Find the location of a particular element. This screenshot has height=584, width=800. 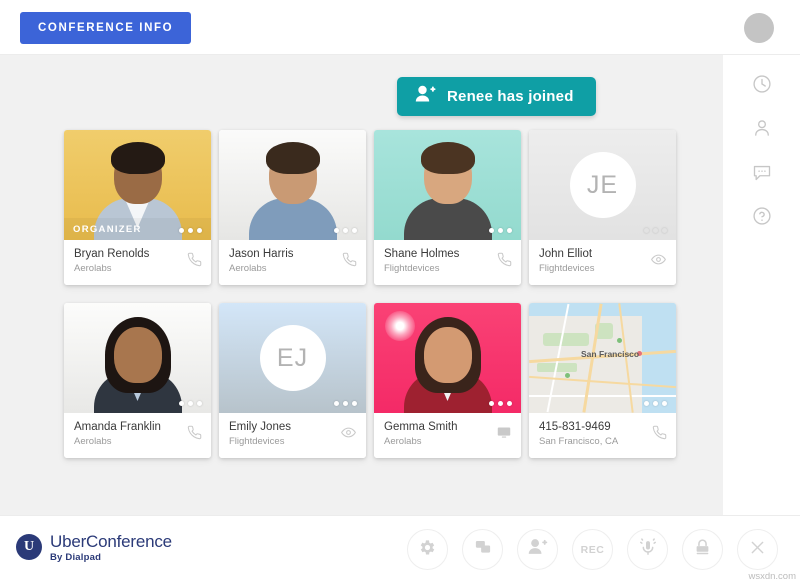

conference-info-button: CONFERENCE INFO is located at coordinates (106, 28).